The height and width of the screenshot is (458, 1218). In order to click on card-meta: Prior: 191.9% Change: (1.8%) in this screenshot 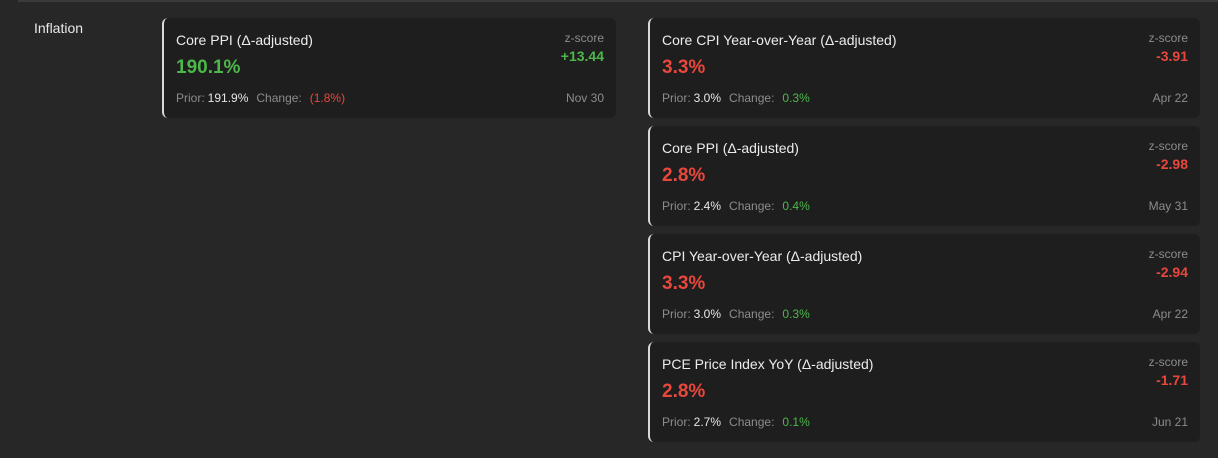, I will do `click(260, 98)`.